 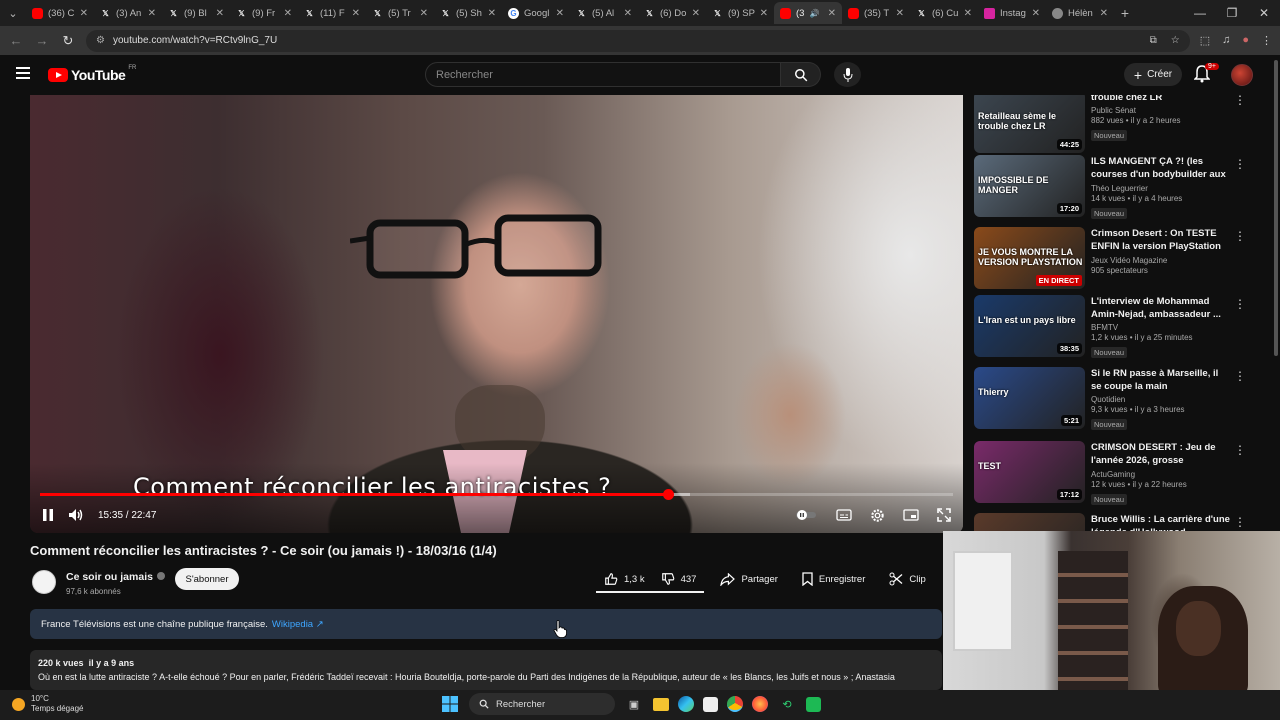 What do you see at coordinates (686, 704) in the screenshot?
I see `edge-icon` at bounding box center [686, 704].